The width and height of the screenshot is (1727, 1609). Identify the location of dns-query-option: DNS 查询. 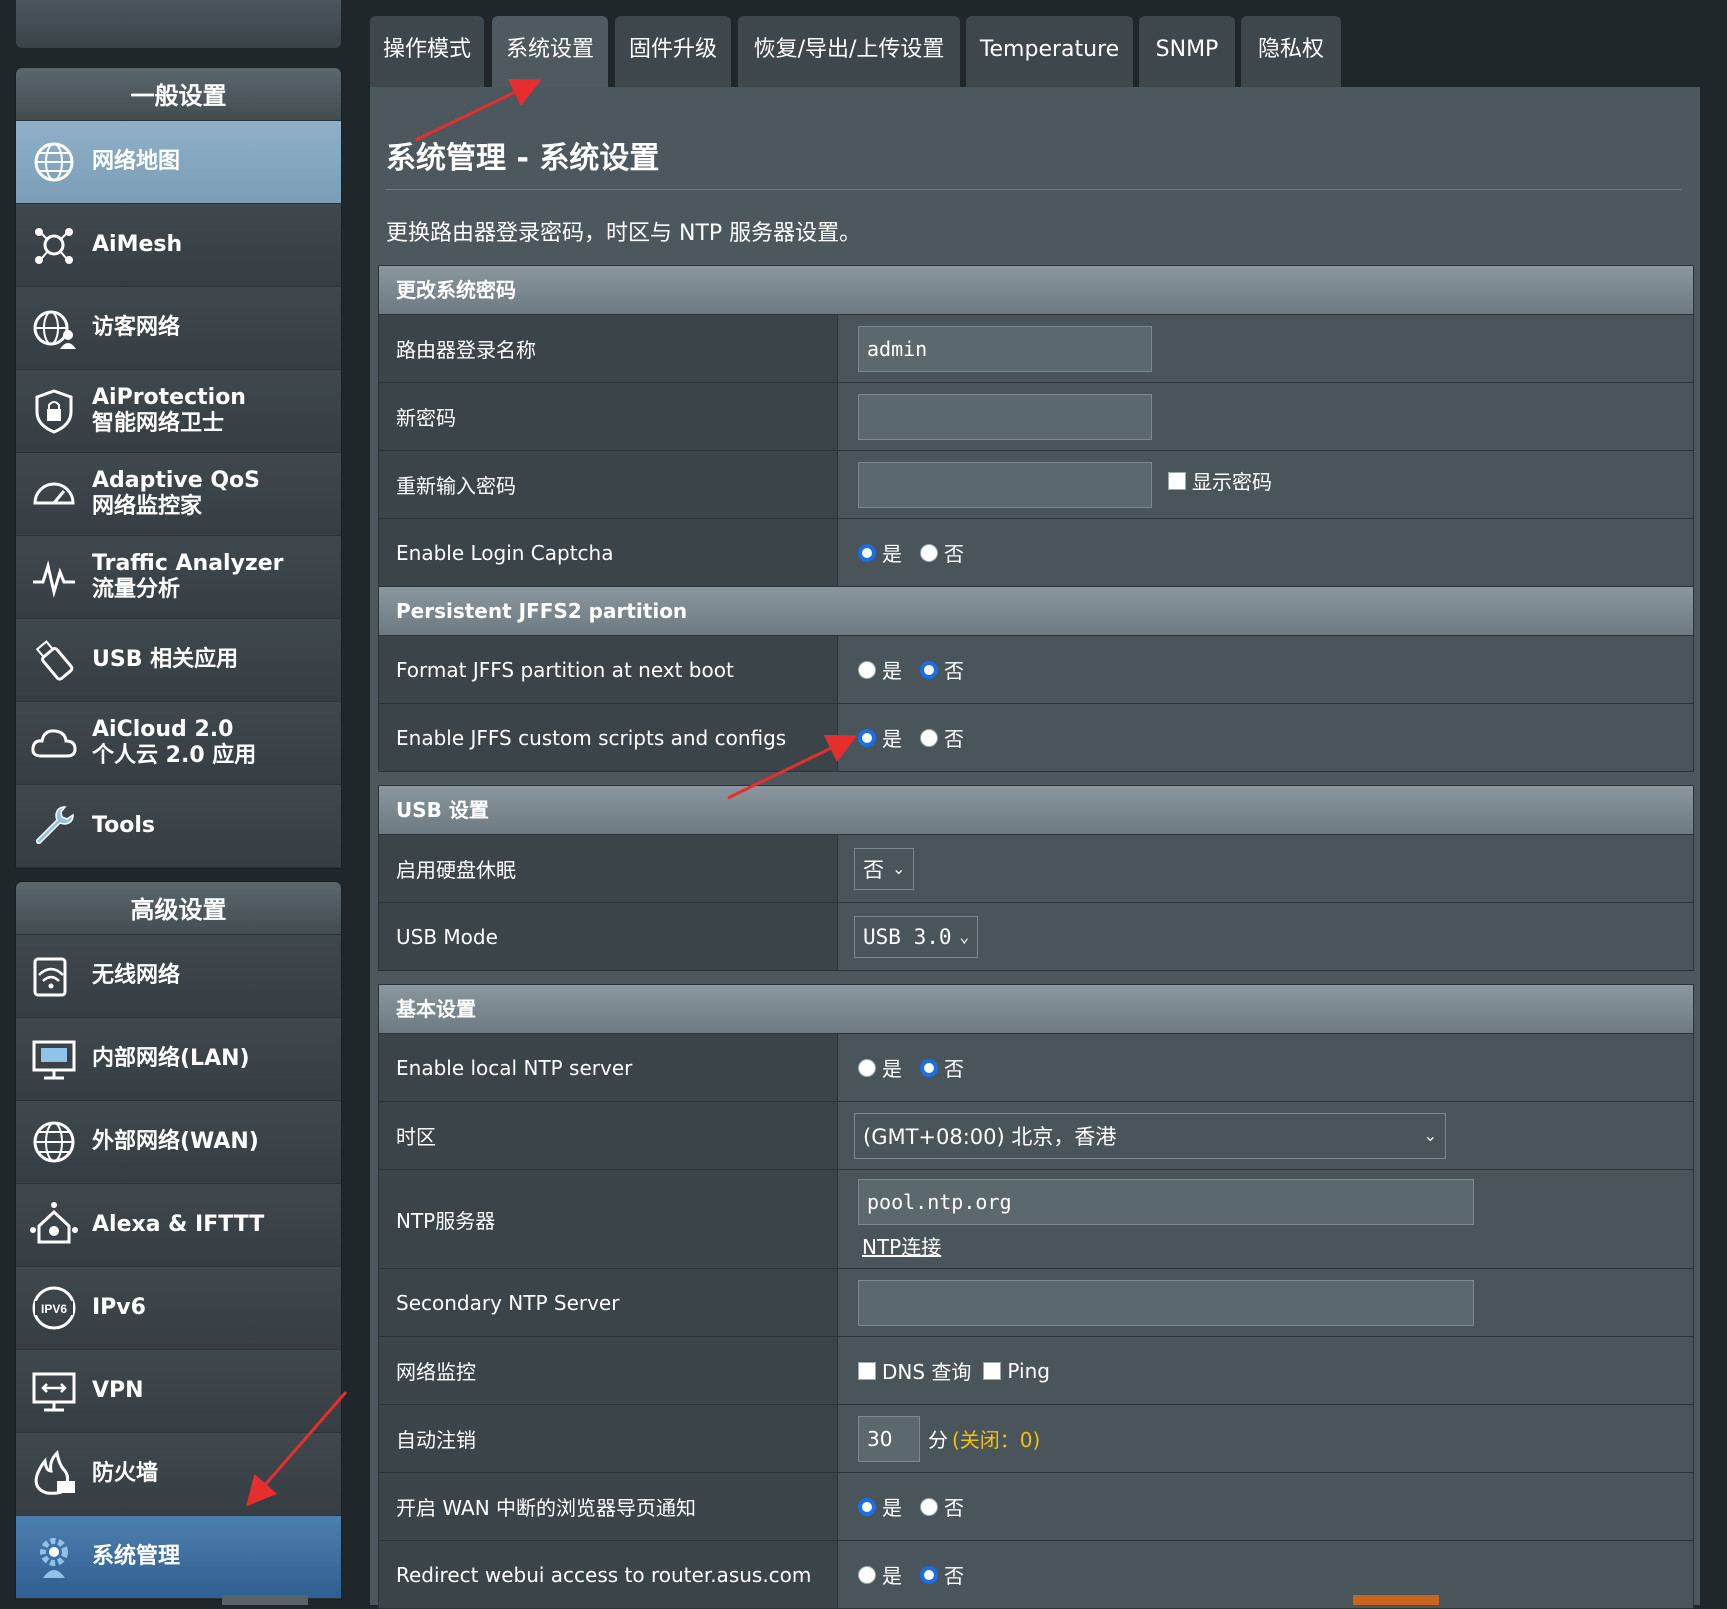
(914, 1370).